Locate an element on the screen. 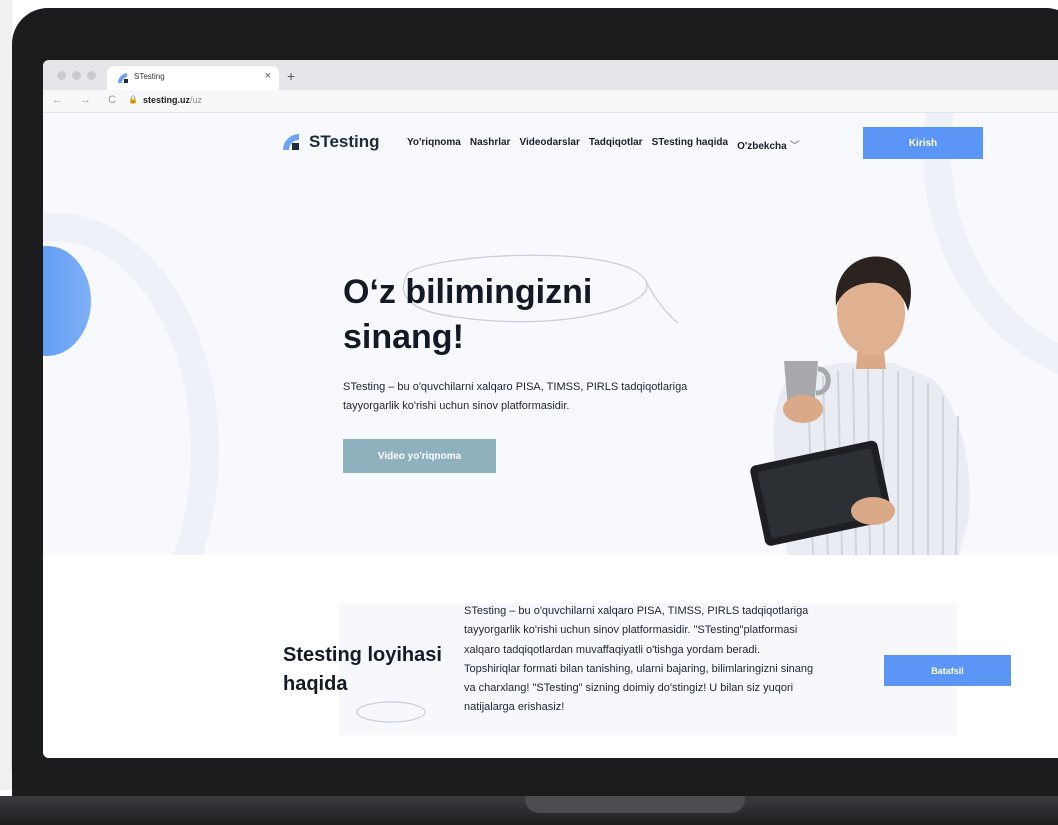 This screenshot has height=825, width=1058. tab-title: STesting is located at coordinates (149, 76).